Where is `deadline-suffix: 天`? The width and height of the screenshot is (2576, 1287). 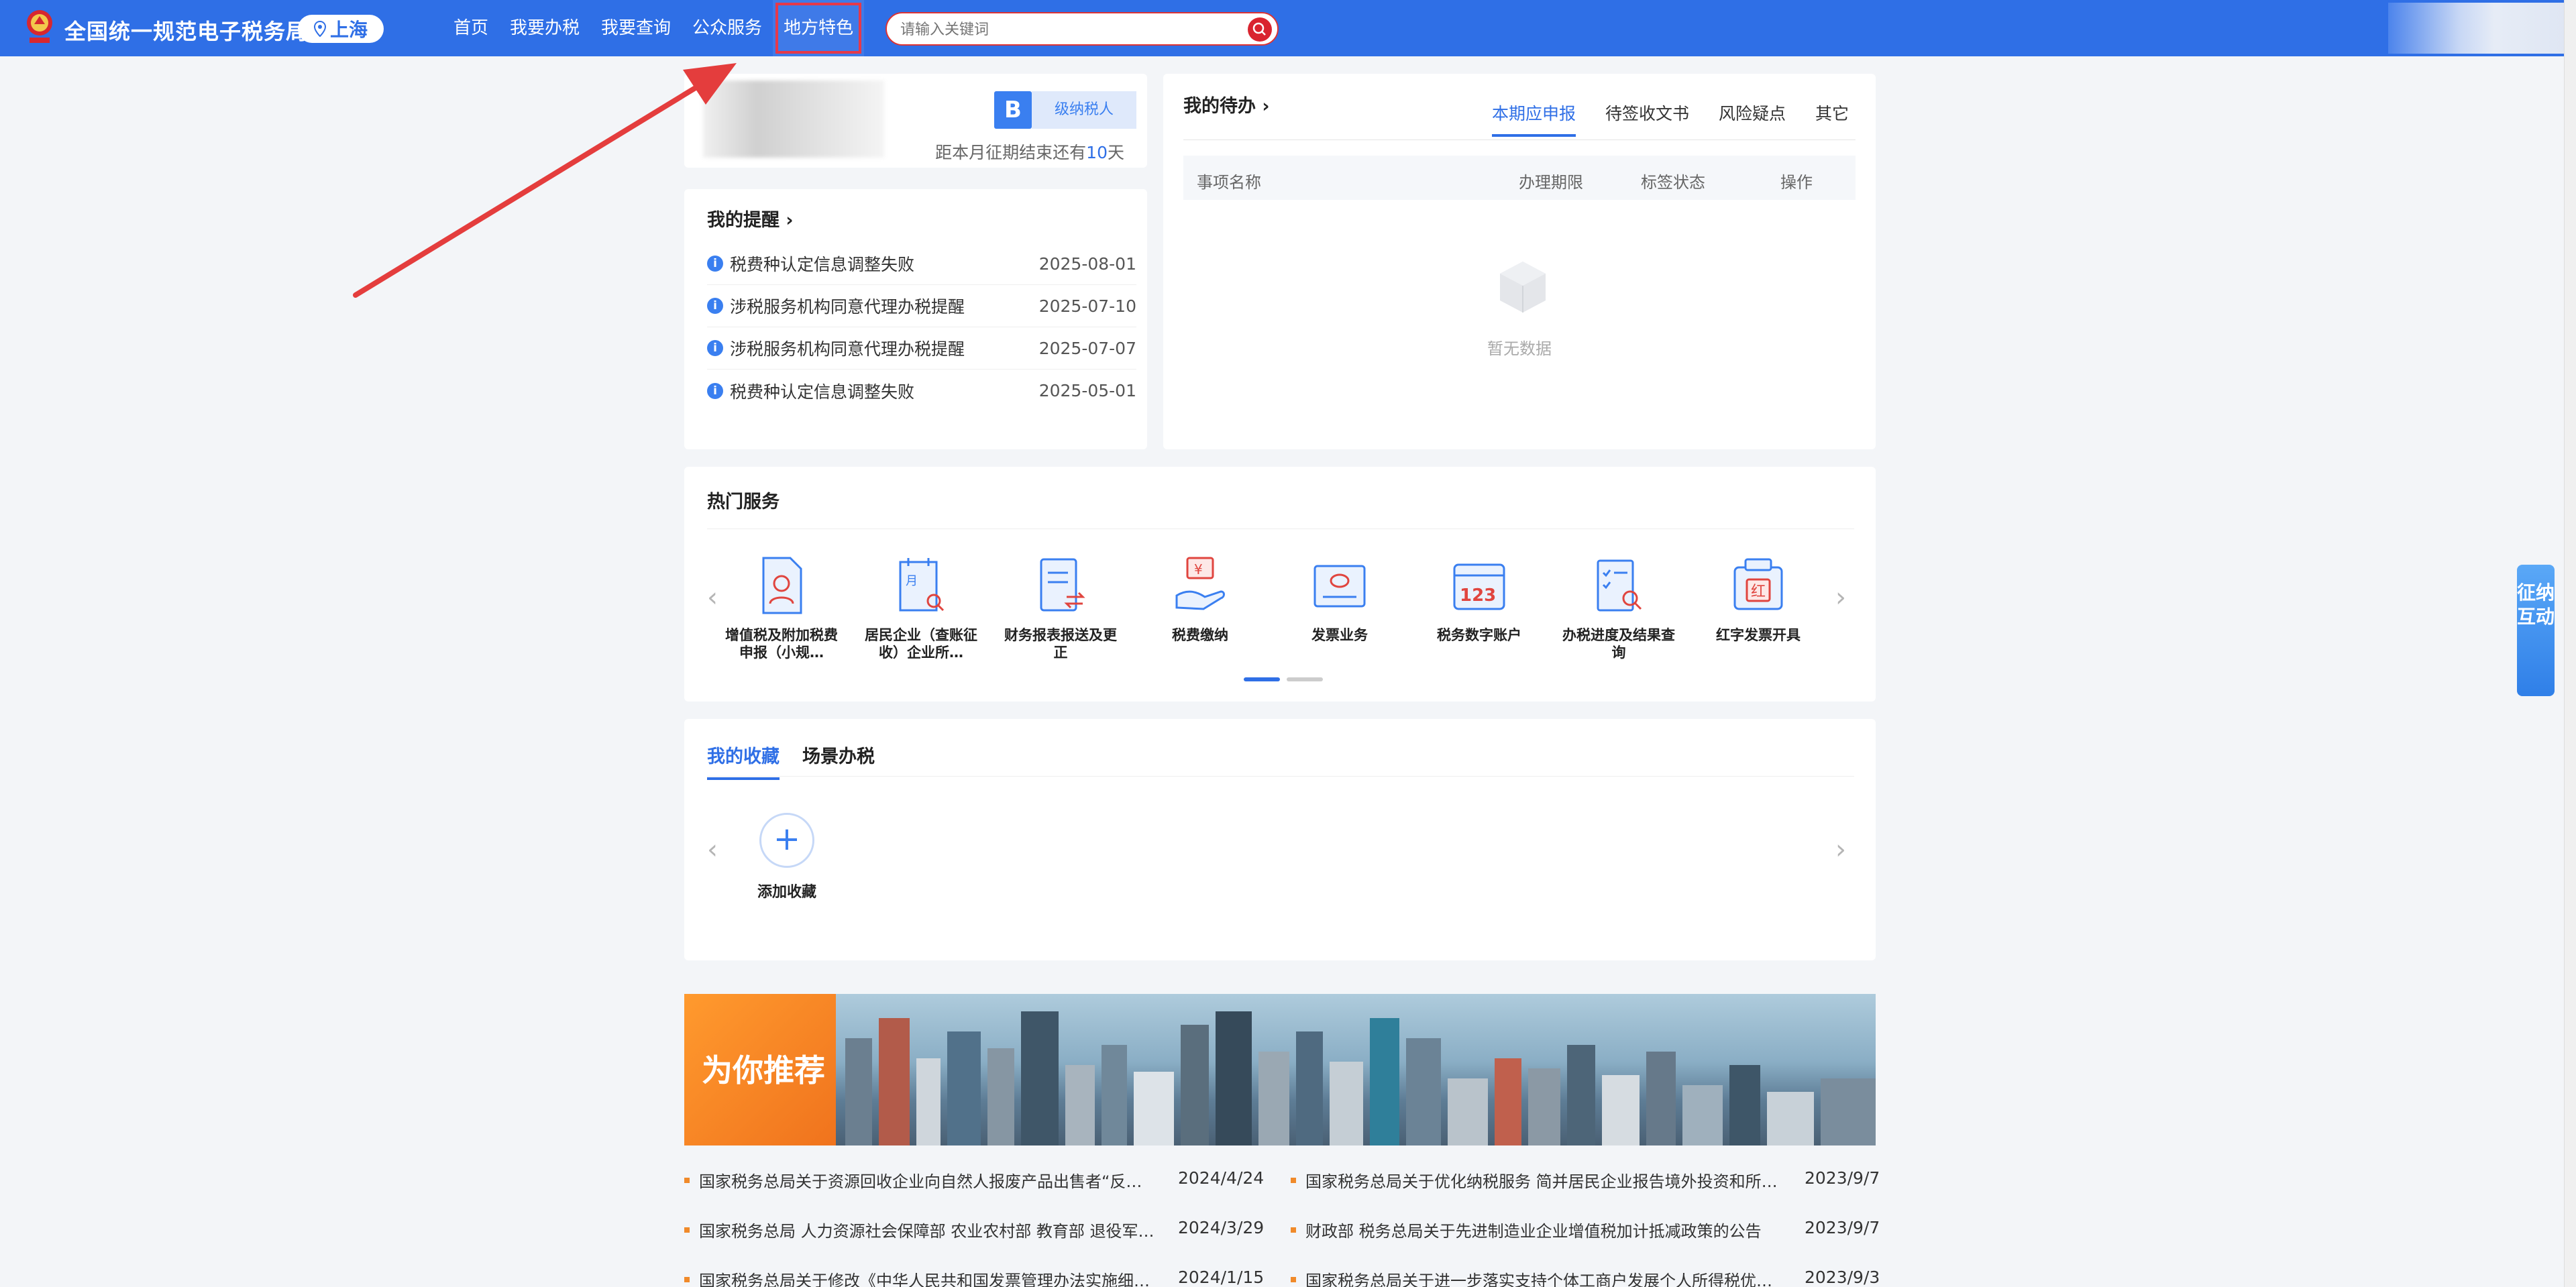
deadline-suffix: 天 is located at coordinates (1115, 152).